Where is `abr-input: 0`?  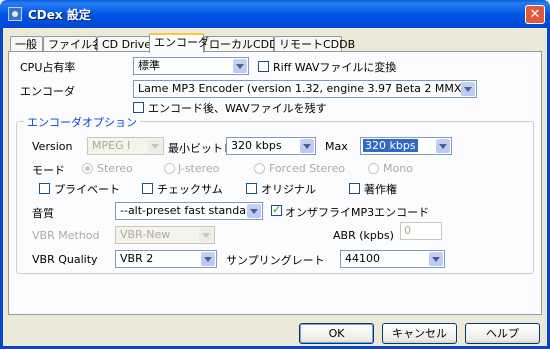
abr-input: 0 is located at coordinates (421, 231).